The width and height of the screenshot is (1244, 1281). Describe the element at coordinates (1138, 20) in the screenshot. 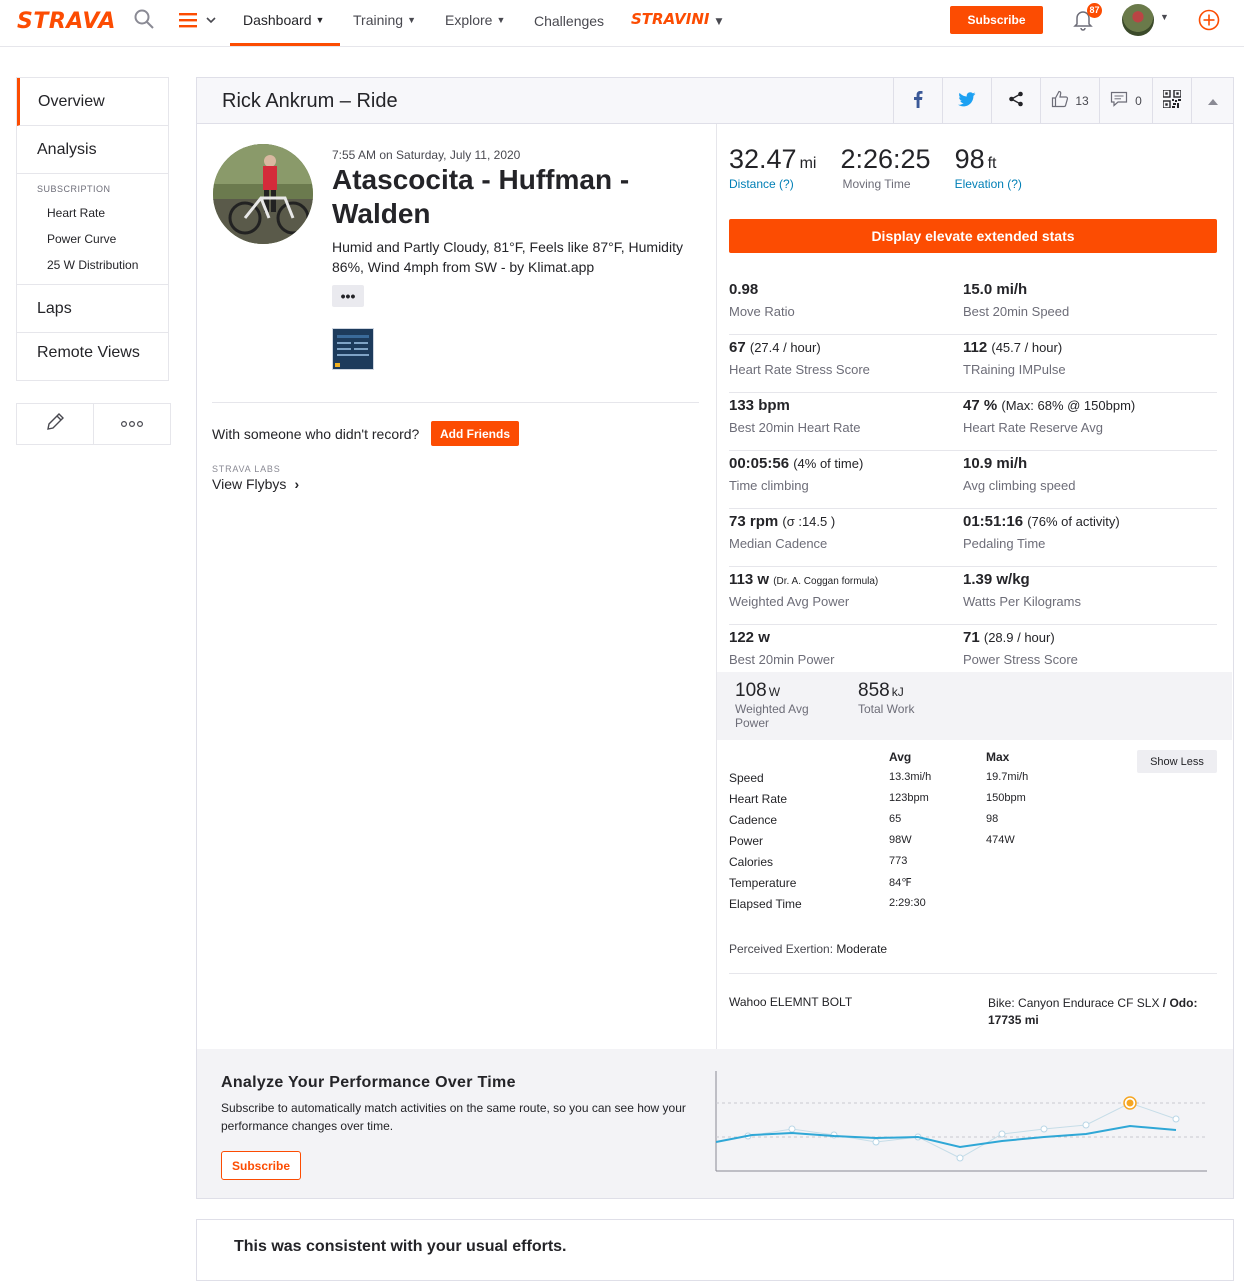

I see `user-avatar` at that location.